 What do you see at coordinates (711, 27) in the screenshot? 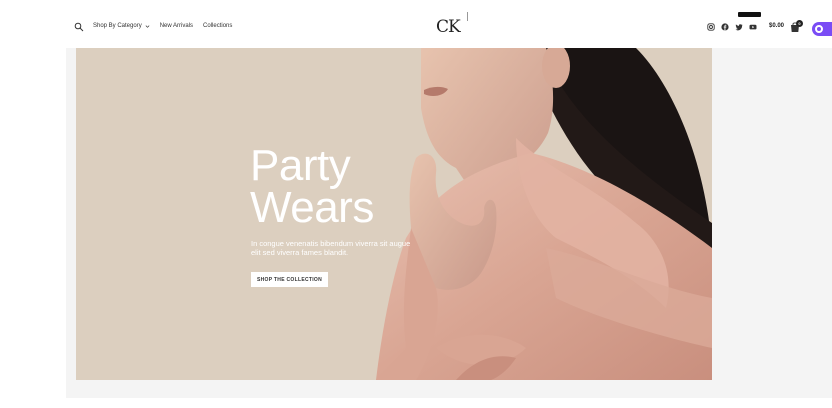
I see `instagram-icon` at bounding box center [711, 27].